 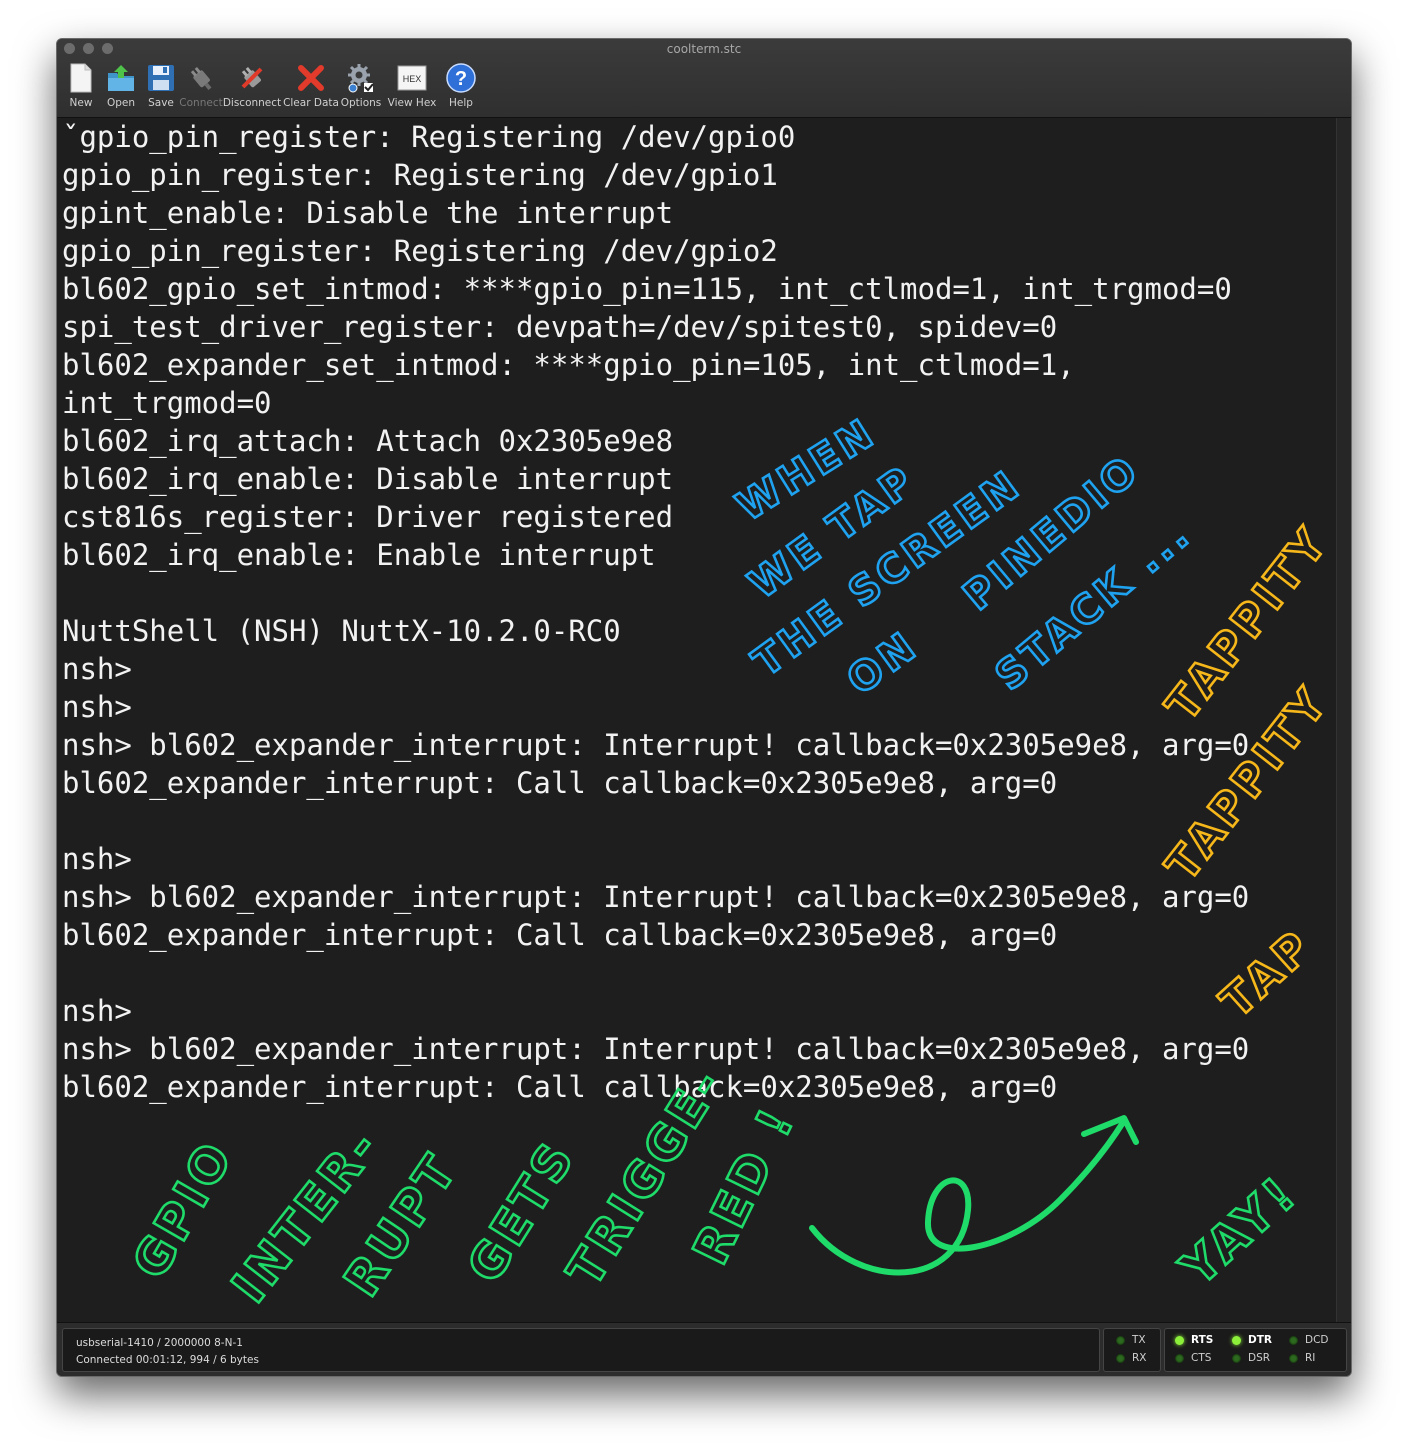 I want to click on help-icon-text: ?, so click(x=461, y=79).